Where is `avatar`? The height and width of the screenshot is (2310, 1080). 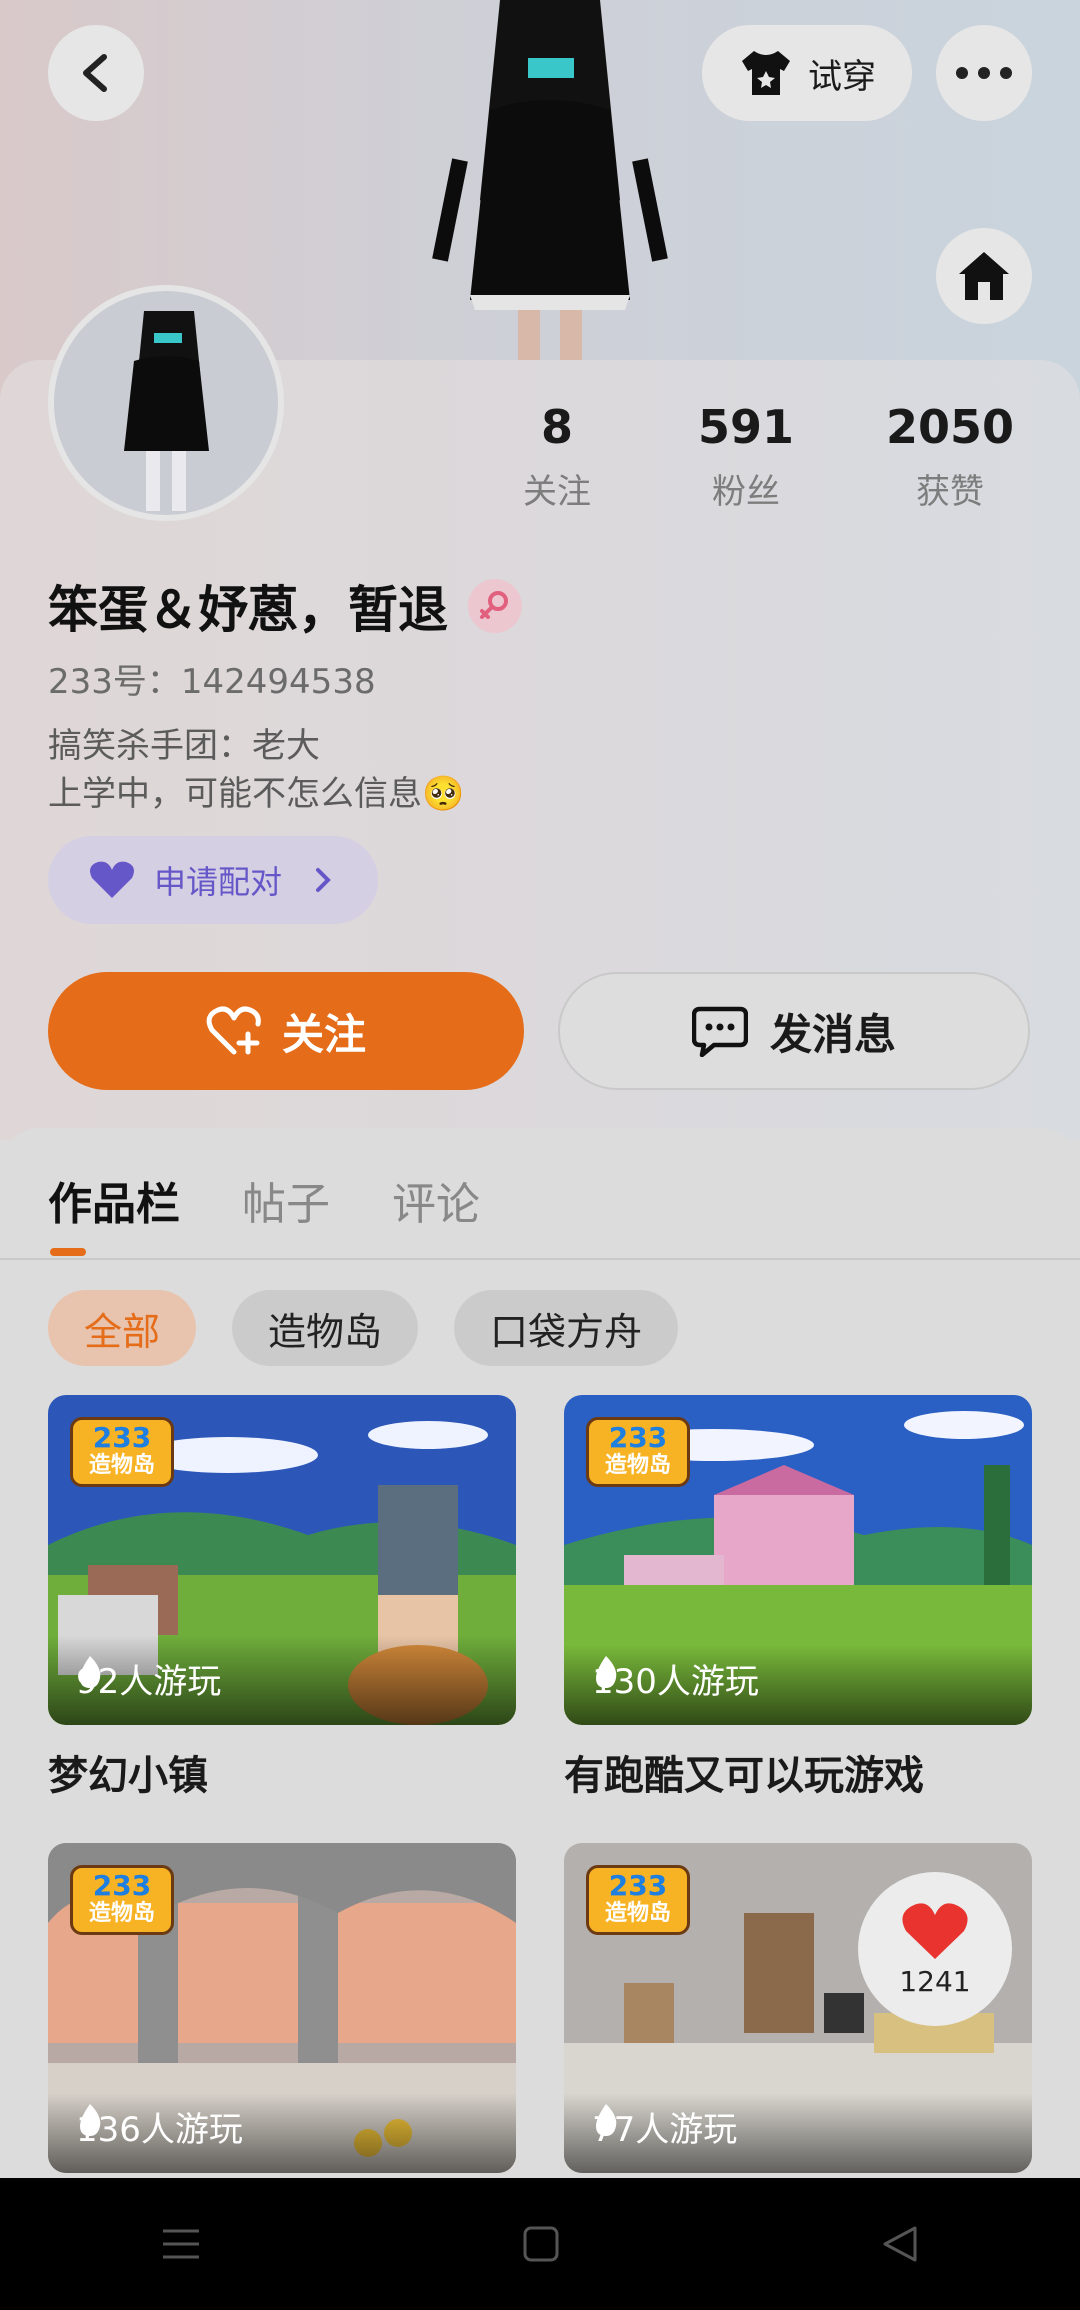 avatar is located at coordinates (166, 403).